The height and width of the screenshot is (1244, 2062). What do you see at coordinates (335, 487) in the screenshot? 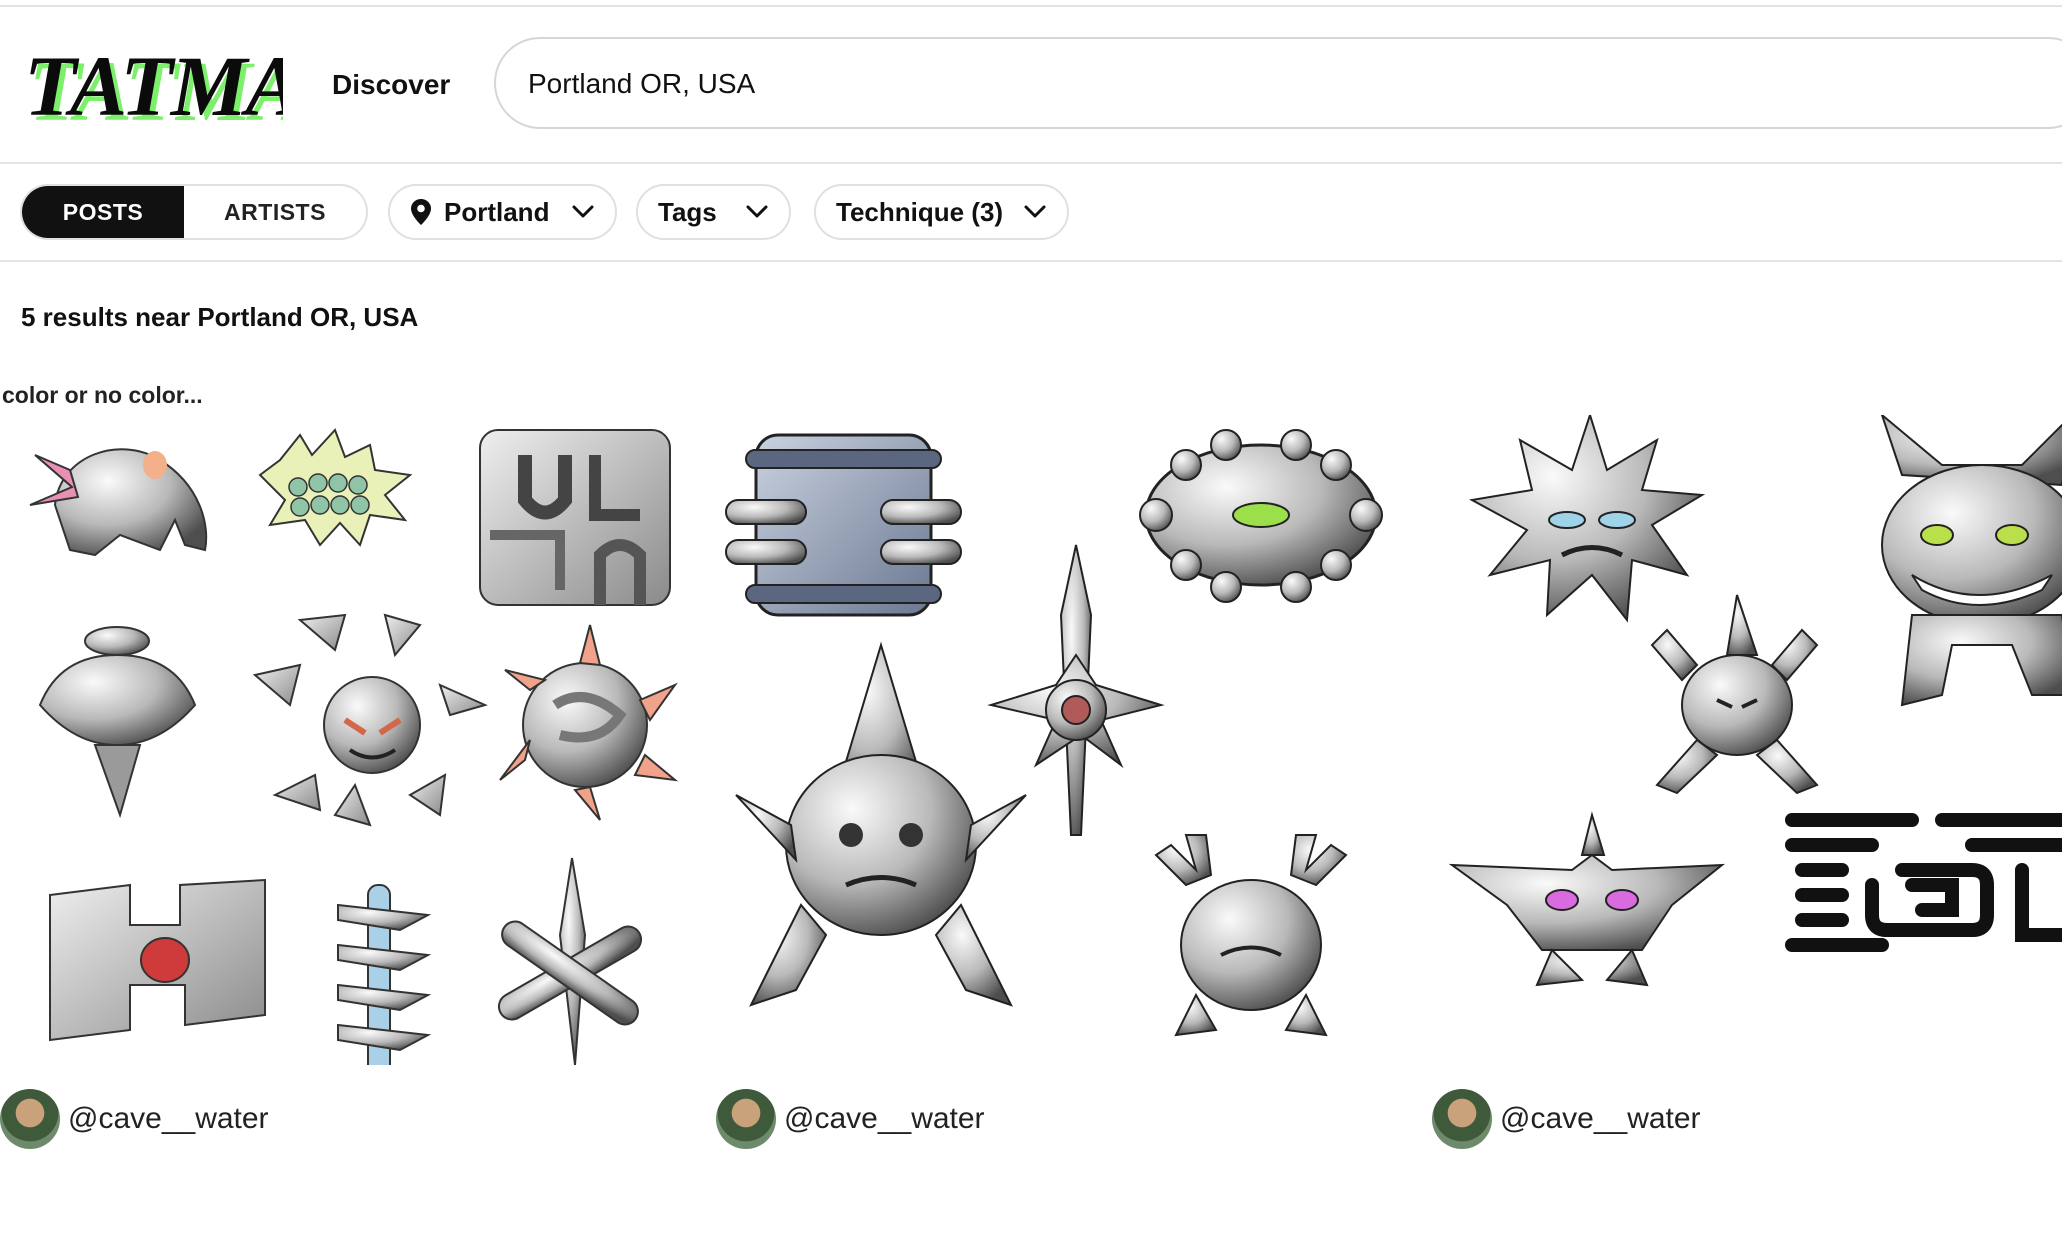
I see `tattoo-flash-spiky-dome` at bounding box center [335, 487].